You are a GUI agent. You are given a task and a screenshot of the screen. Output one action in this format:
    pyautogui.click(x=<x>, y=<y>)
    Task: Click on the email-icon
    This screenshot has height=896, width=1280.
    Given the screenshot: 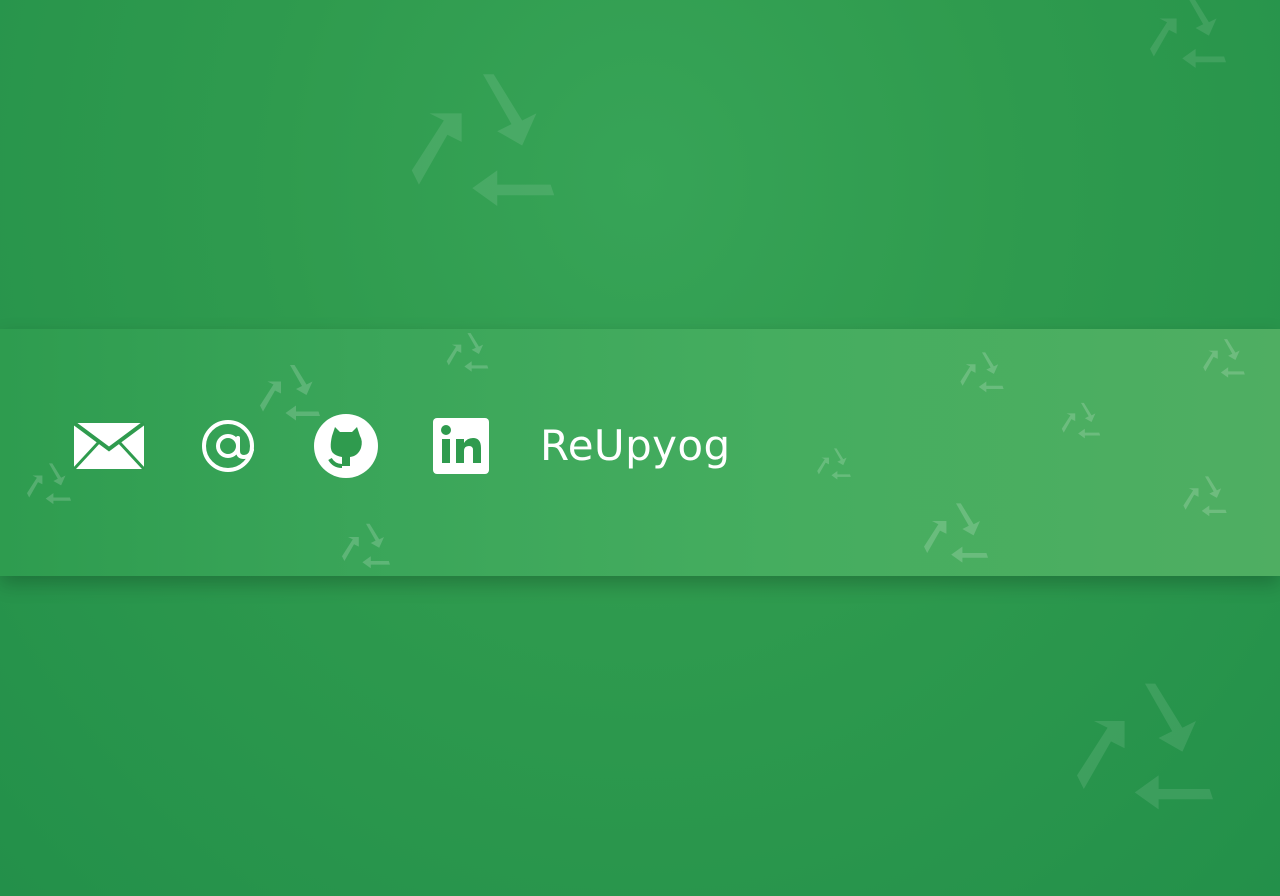 What is the action you would take?
    pyautogui.click(x=109, y=446)
    